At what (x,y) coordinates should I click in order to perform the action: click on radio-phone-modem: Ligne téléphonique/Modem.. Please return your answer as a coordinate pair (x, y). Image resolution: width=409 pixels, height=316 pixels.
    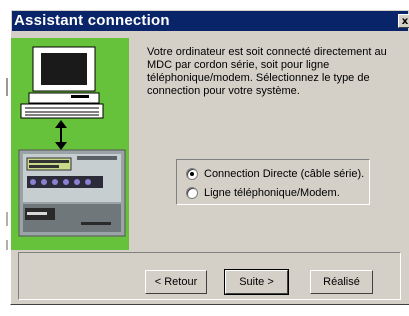
    Looking at the image, I should click on (263, 193).